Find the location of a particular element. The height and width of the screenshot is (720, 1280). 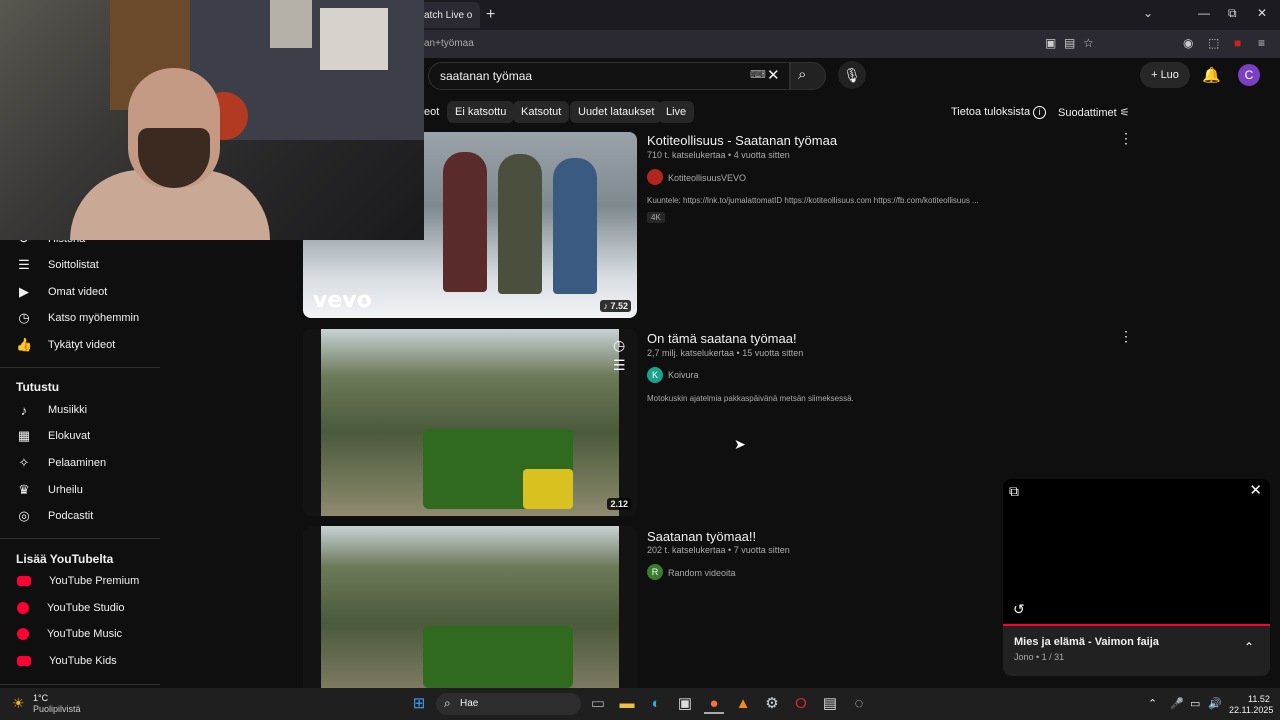

sidebar-item-sports: ♛ Urheilu is located at coordinates (49, 490).